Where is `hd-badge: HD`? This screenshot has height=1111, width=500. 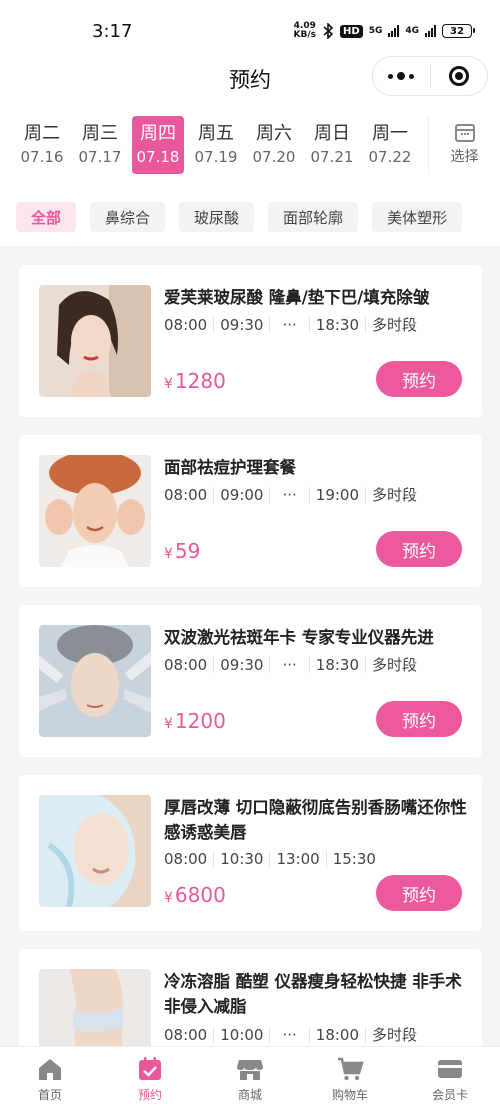 hd-badge: HD is located at coordinates (351, 31).